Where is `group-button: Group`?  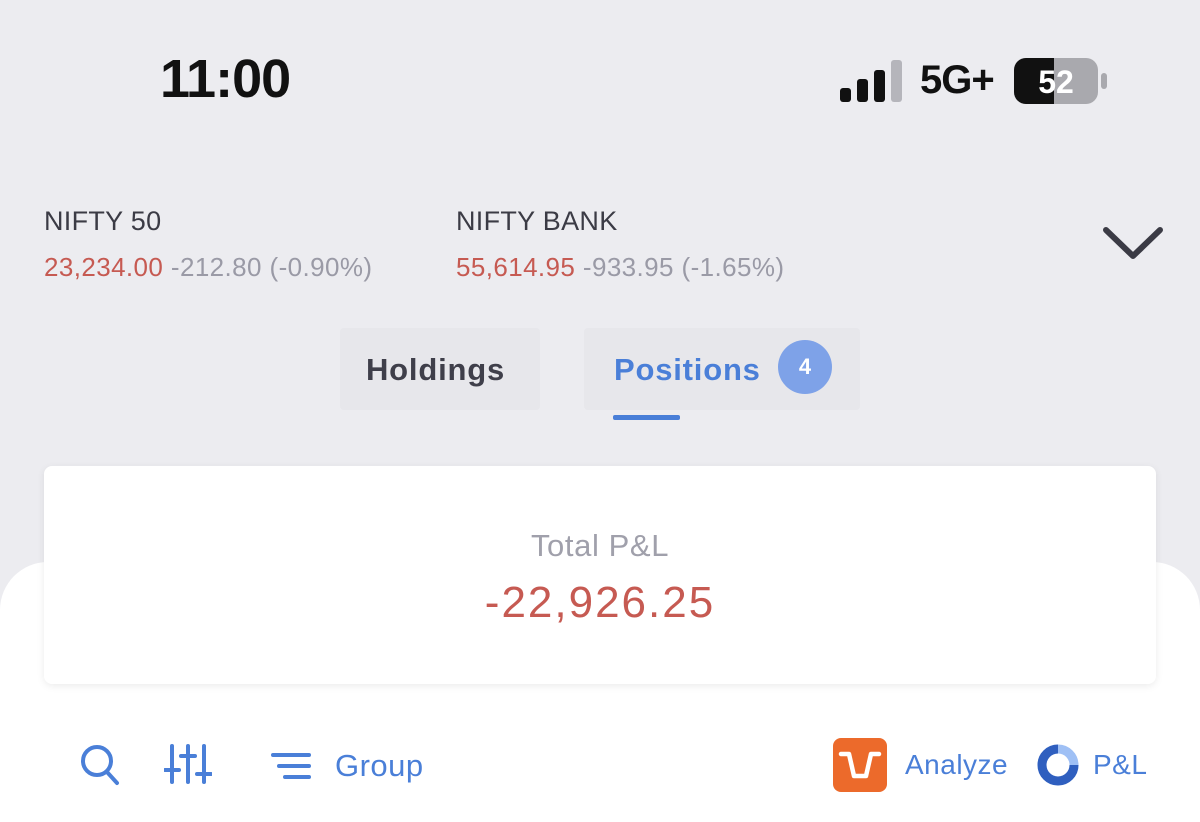
group-button: Group is located at coordinates (379, 766).